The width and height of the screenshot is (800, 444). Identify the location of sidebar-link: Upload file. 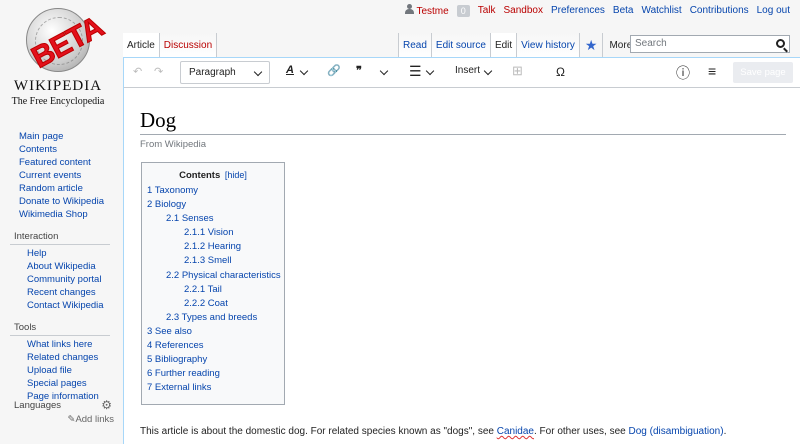
(49, 370).